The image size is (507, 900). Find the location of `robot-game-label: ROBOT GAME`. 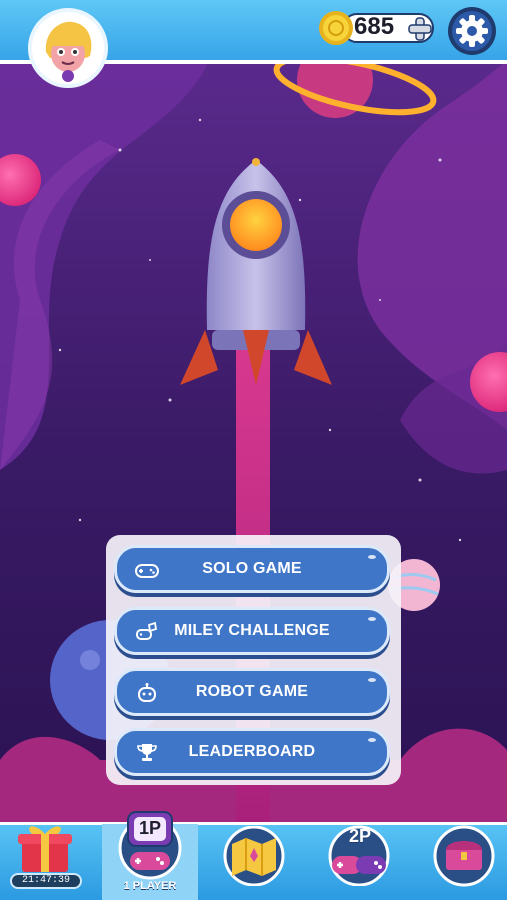

robot-game-label: ROBOT GAME is located at coordinates (252, 691).